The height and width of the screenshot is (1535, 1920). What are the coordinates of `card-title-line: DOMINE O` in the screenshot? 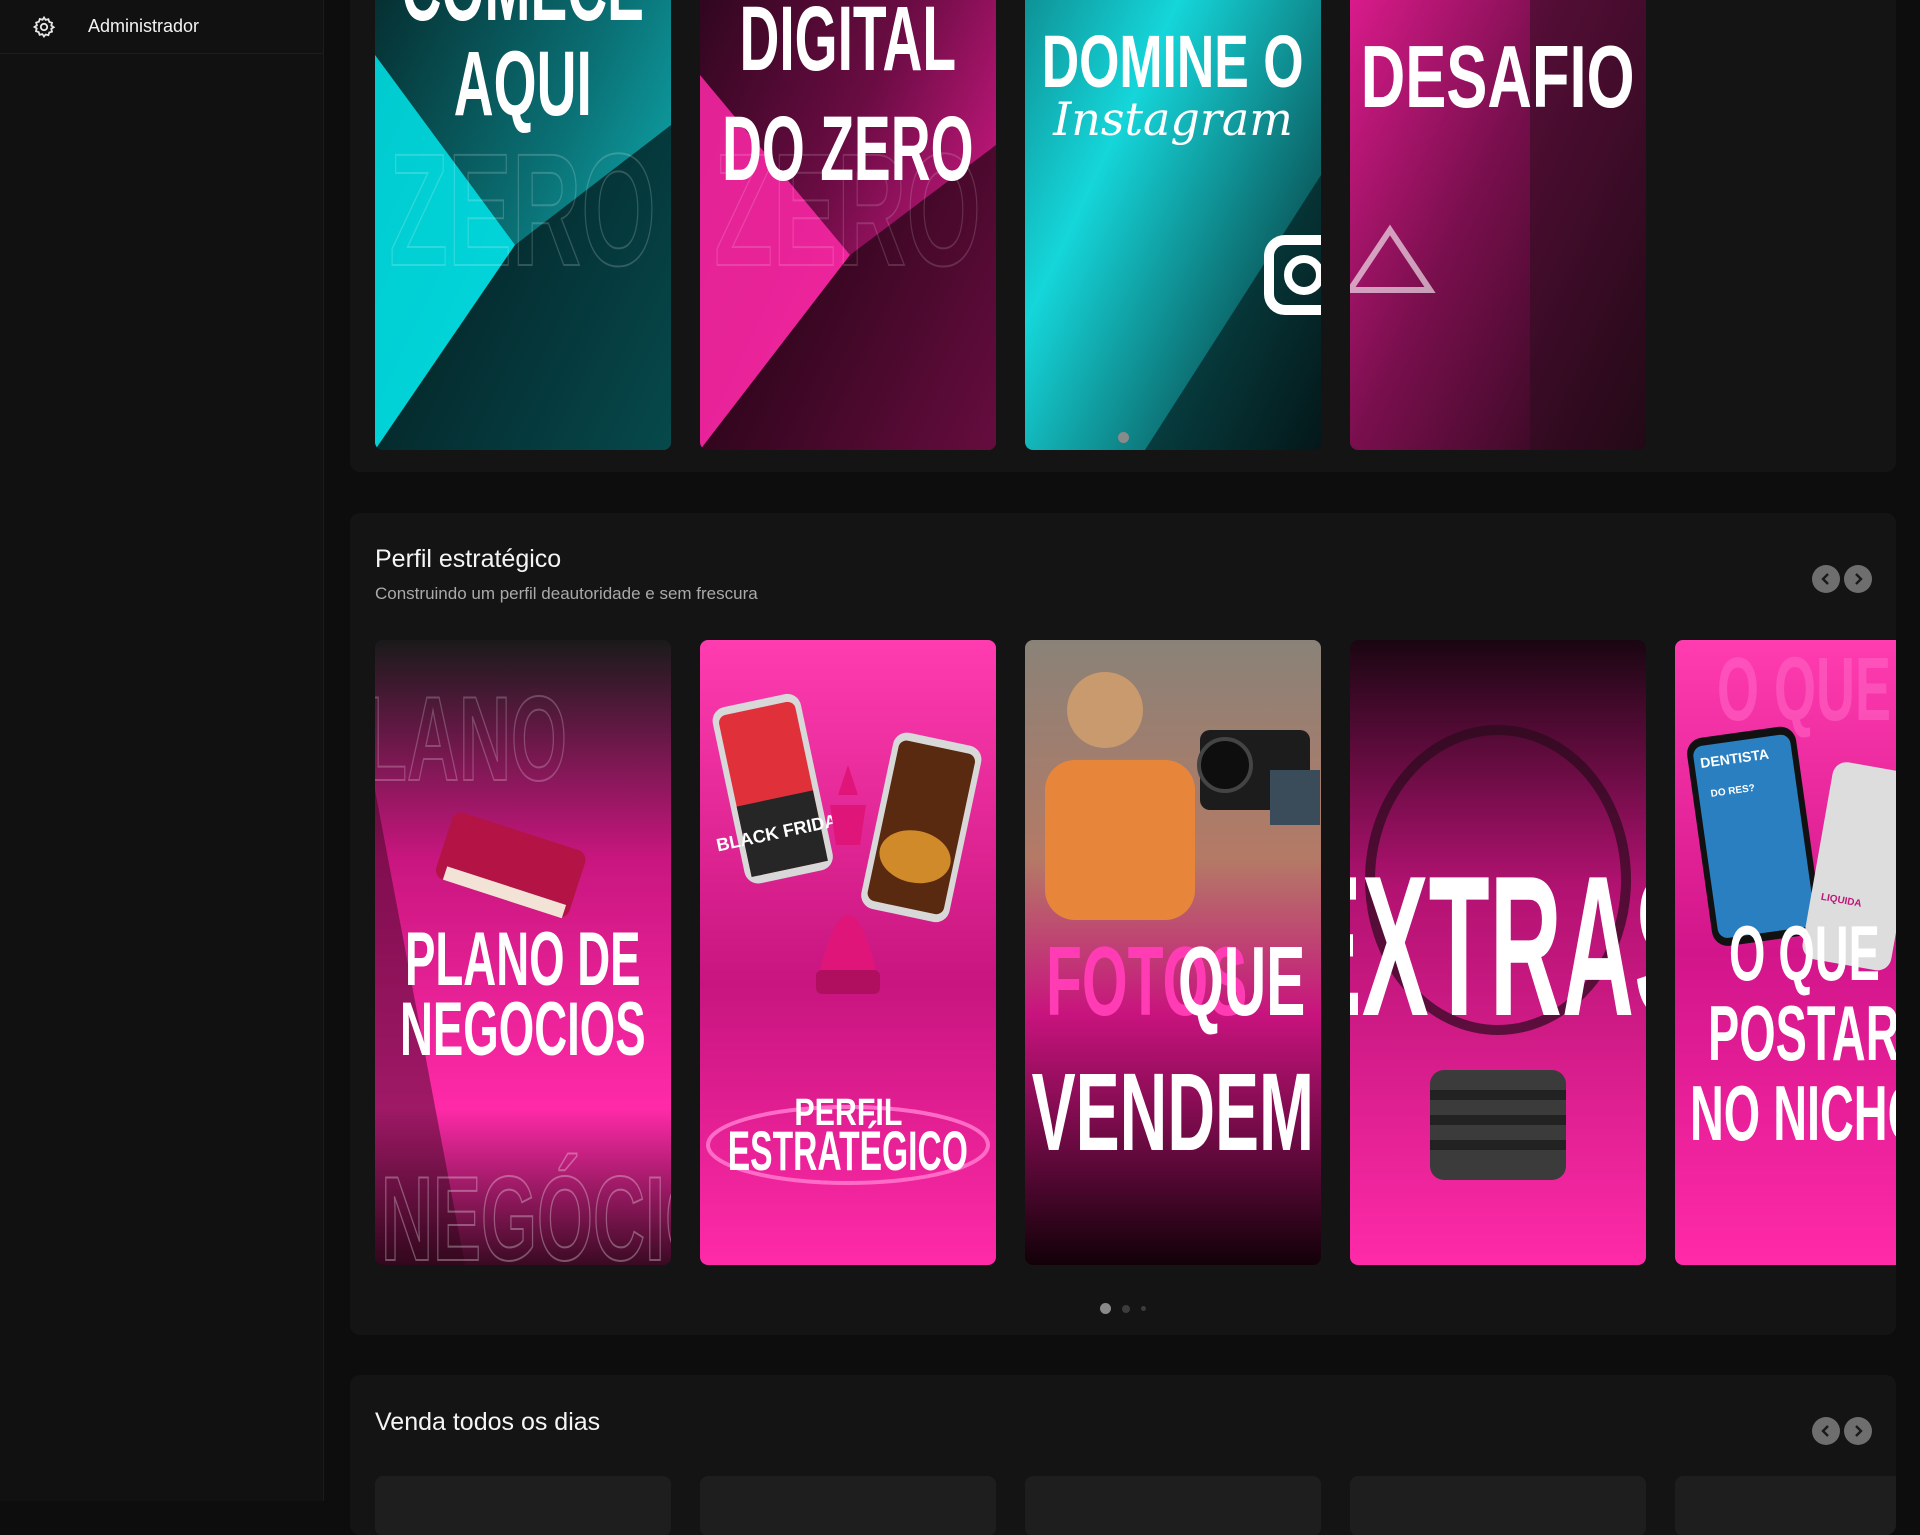 It's located at (1173, 61).